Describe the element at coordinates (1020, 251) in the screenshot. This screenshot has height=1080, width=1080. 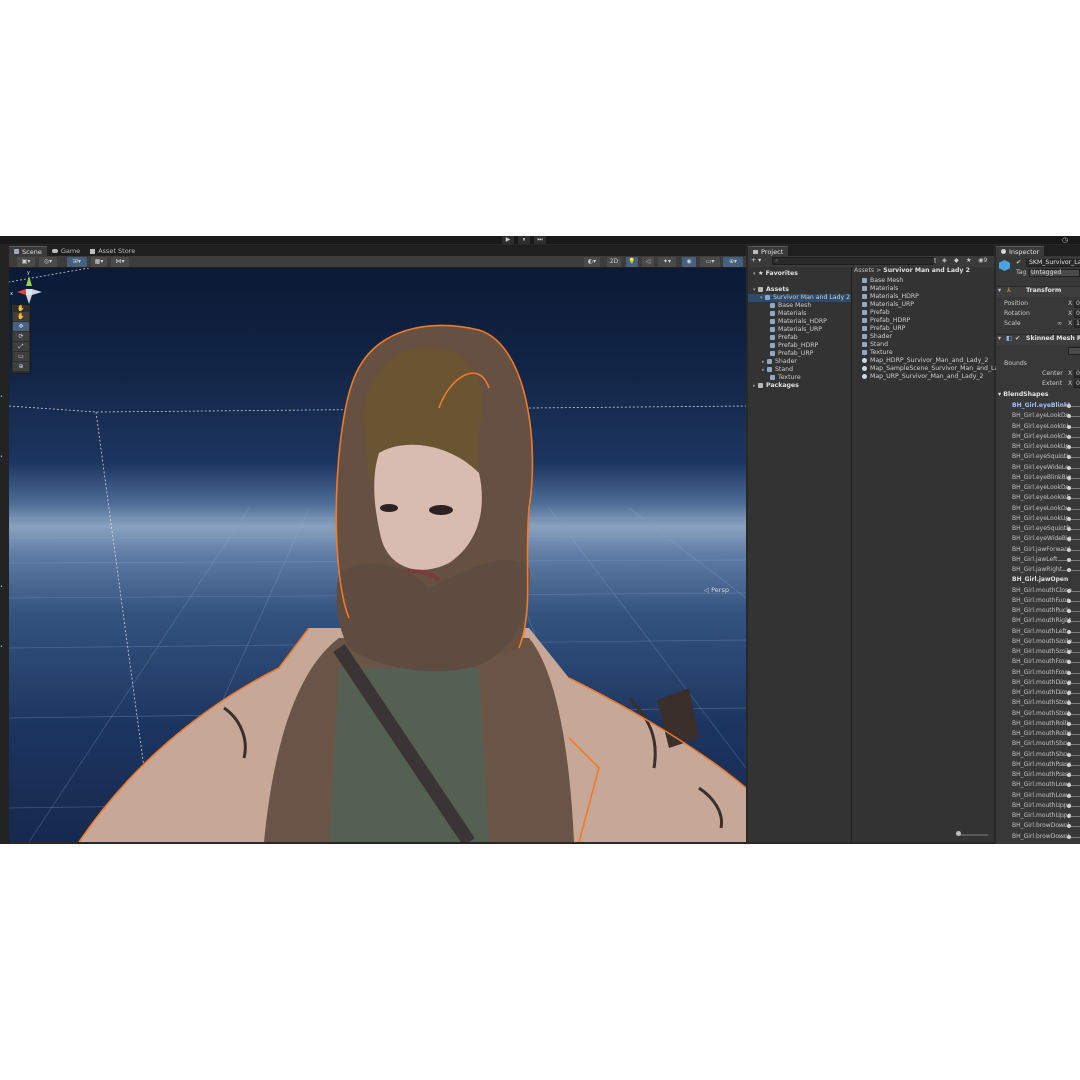
I see `tab-inspector: Inspector` at that location.